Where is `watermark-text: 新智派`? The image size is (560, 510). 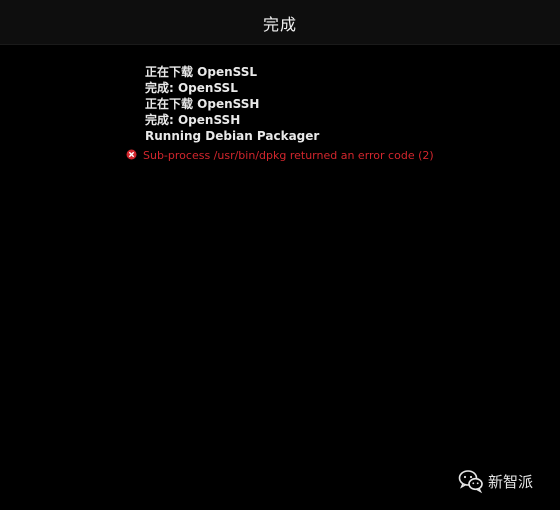 watermark-text: 新智派 is located at coordinates (511, 482).